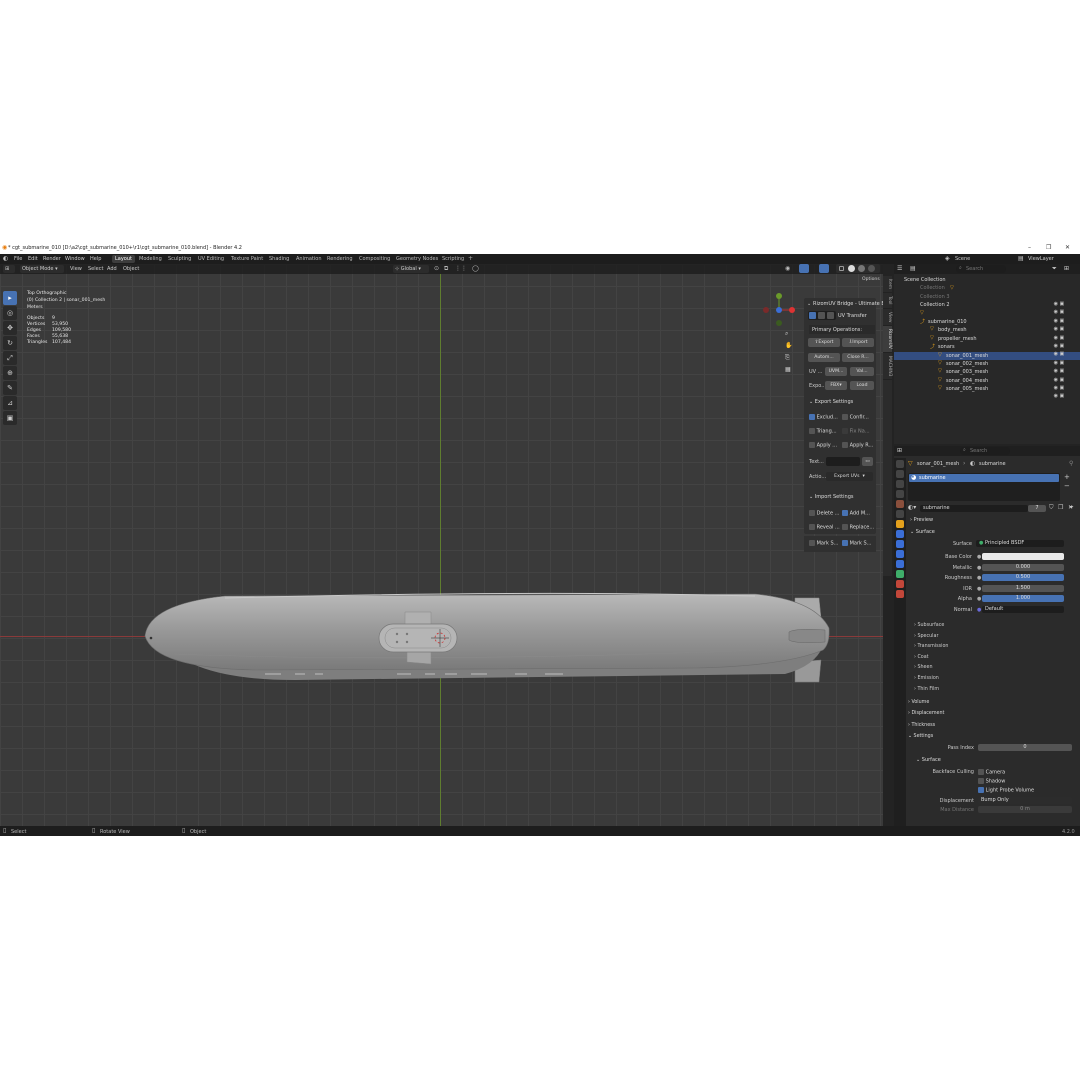  I want to click on workspace-tab-shading: Shading, so click(279, 259).